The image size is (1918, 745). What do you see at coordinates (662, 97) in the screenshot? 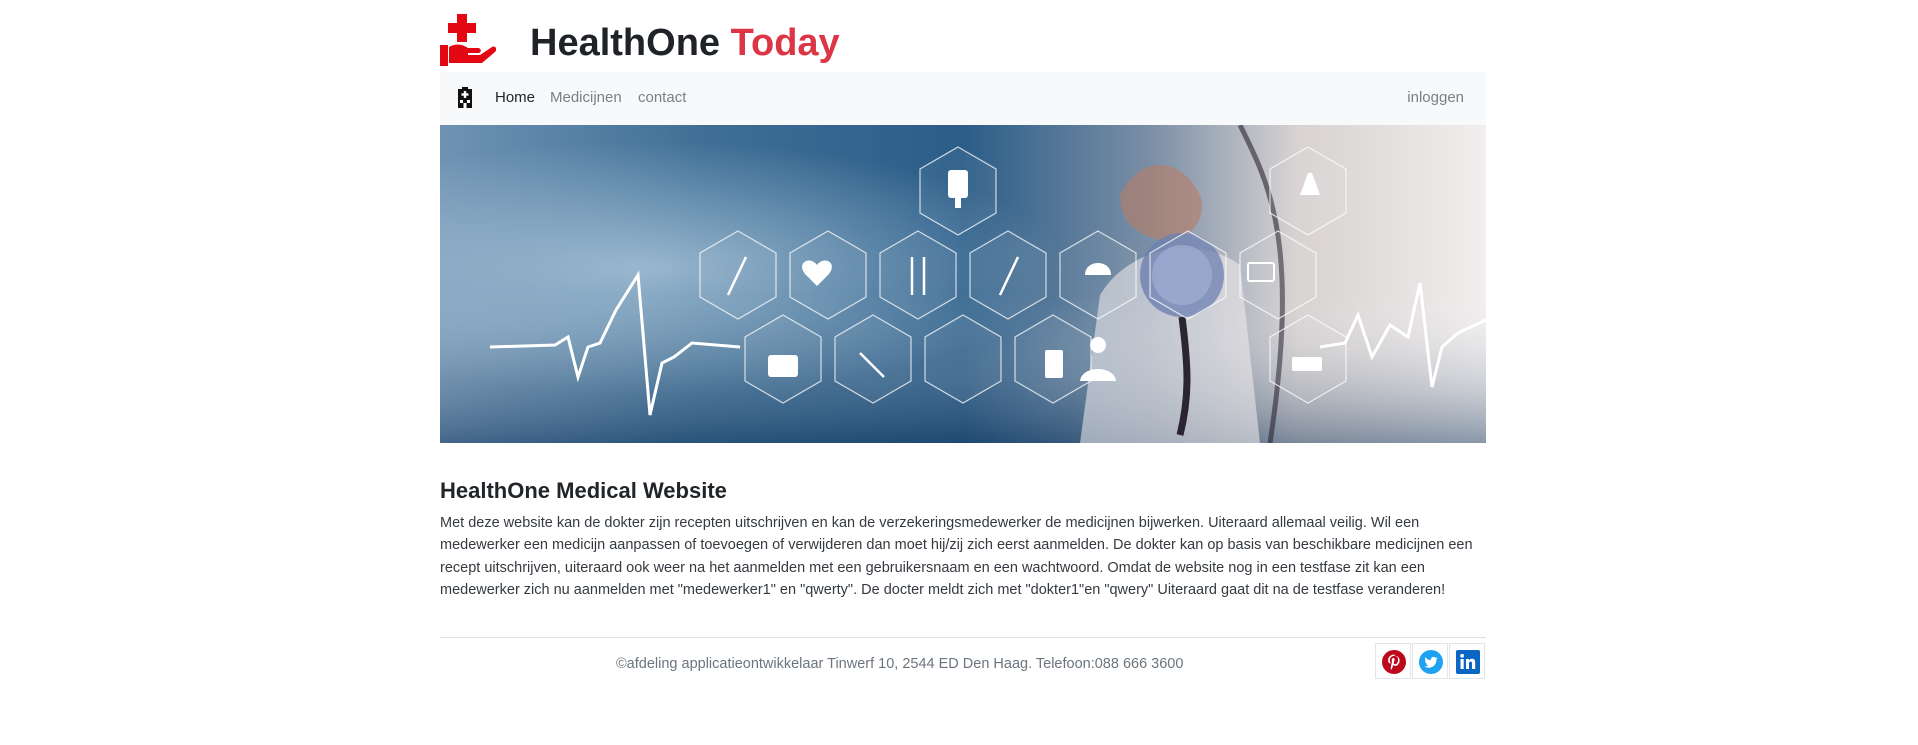
I see `nav-item-contact: contact` at bounding box center [662, 97].